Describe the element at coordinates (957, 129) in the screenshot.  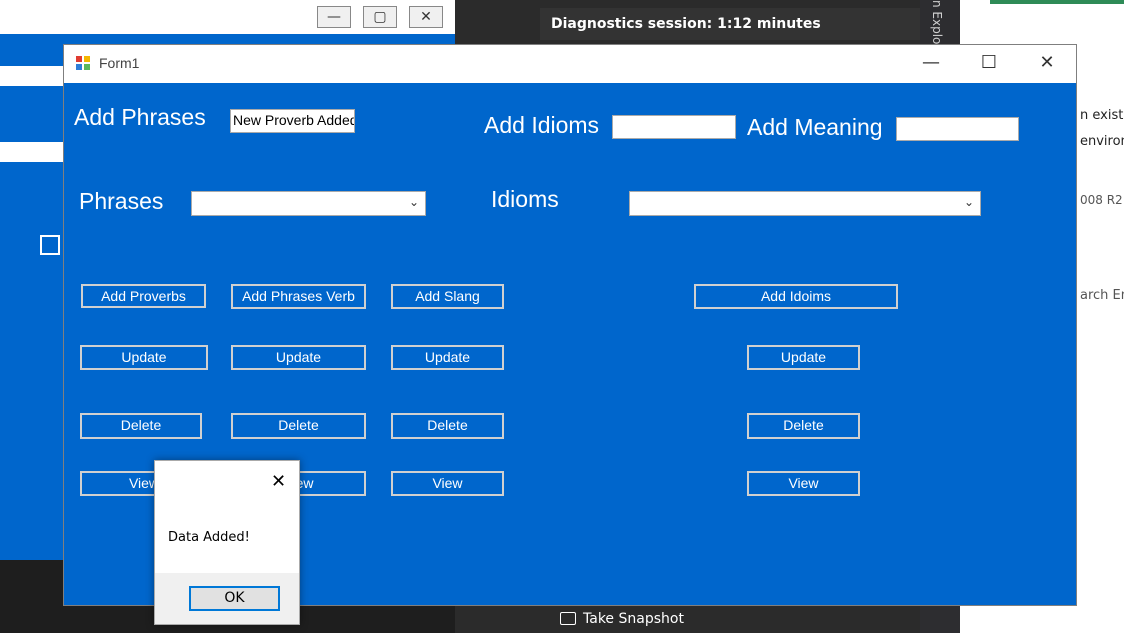
I see `add-meaning-input` at that location.